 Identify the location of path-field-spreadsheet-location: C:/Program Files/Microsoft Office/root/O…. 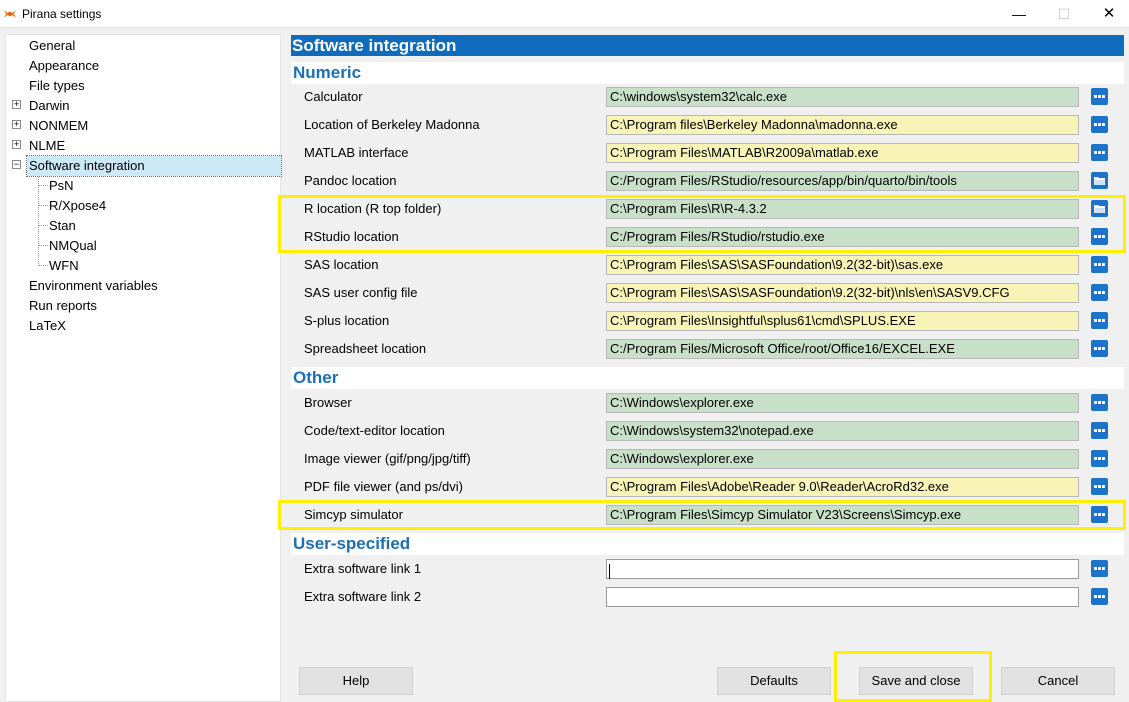
(842, 349).